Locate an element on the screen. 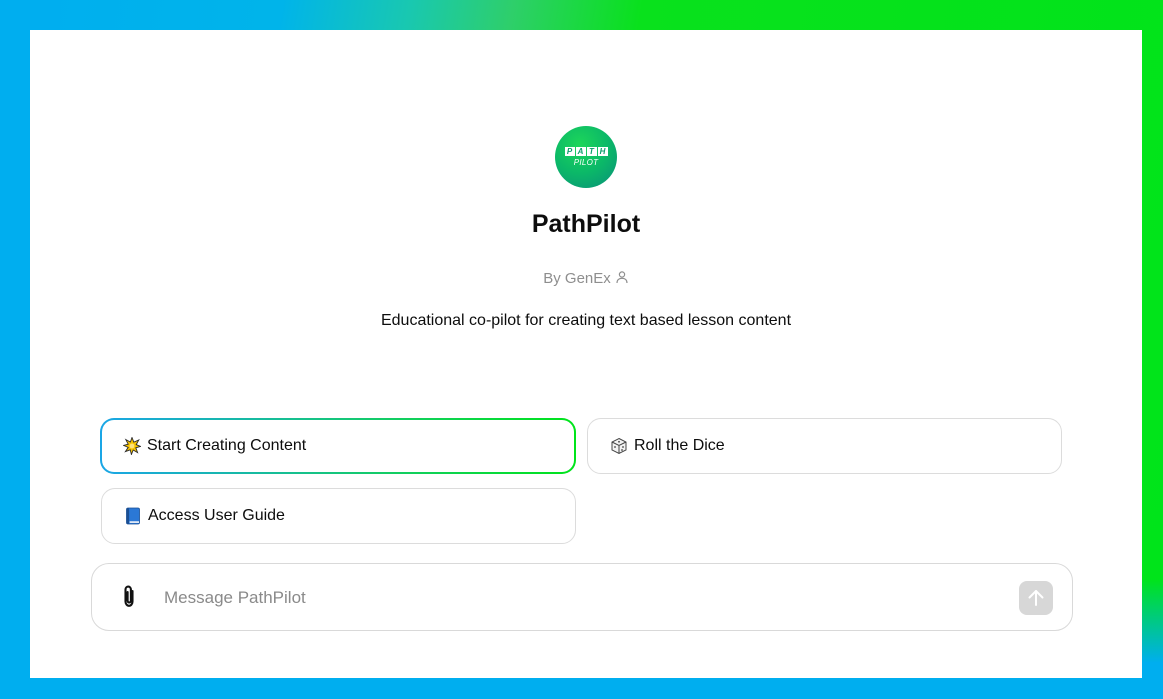 The width and height of the screenshot is (1163, 699). message-input is located at coordinates (584, 598).